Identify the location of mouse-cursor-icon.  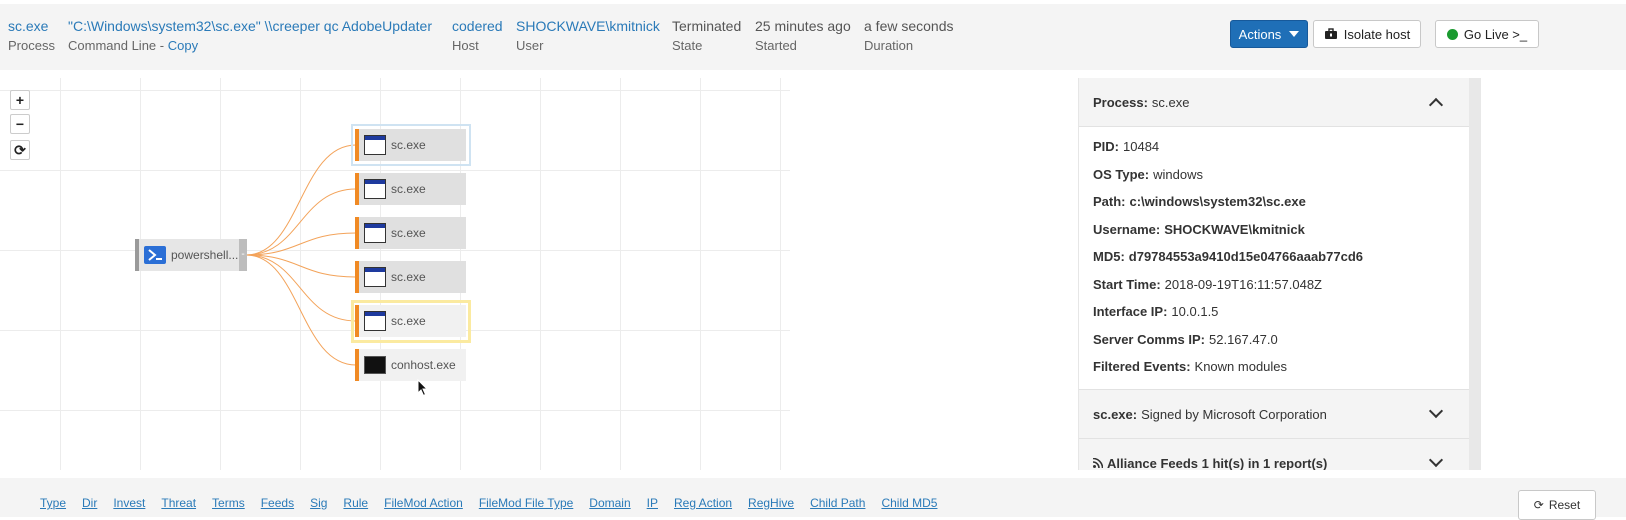
(423, 388).